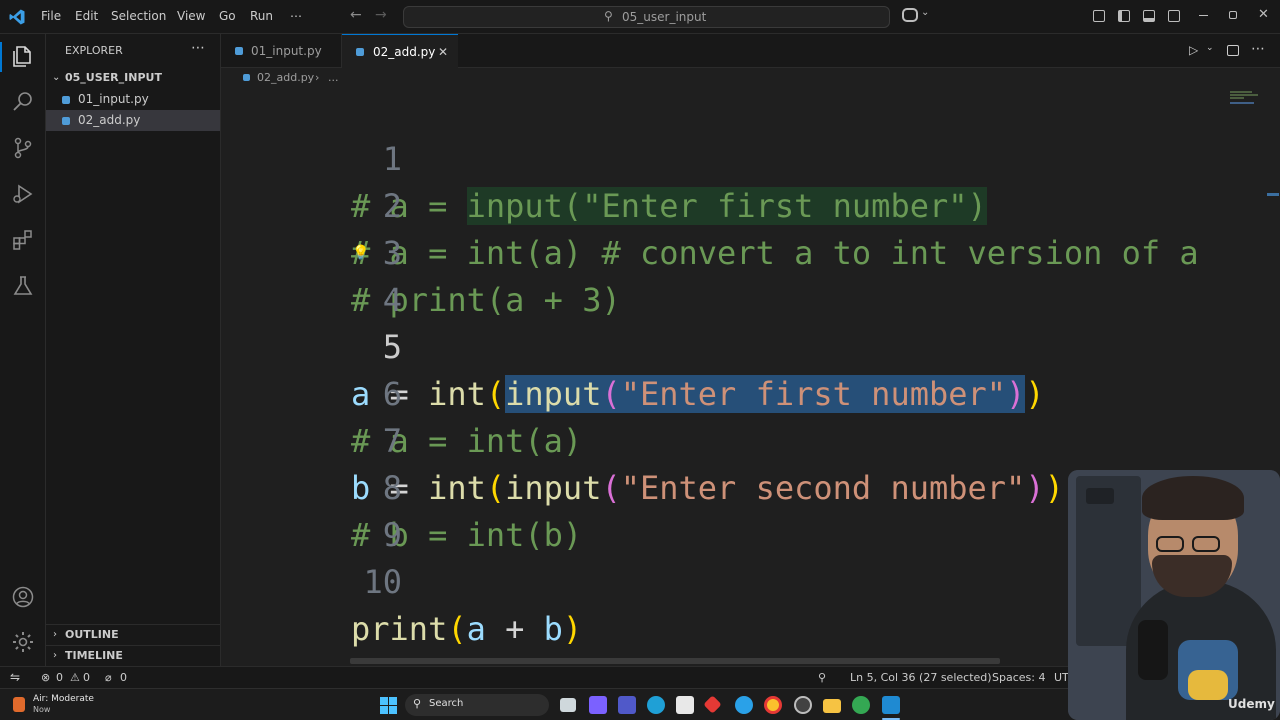 The image size is (1280, 720). I want to click on active-indicator, so click(1, 57).